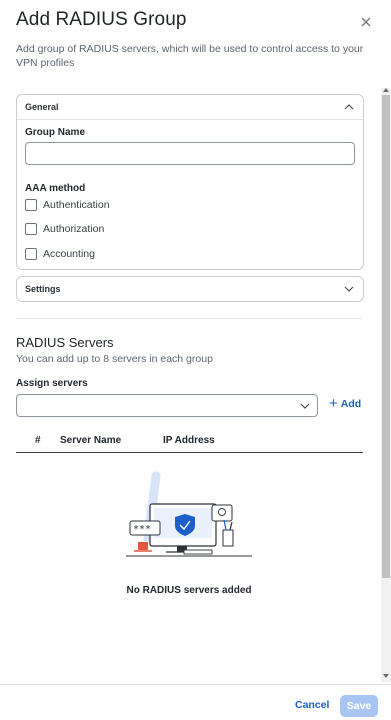 This screenshot has width=391, height=720. I want to click on accounting-label: Accounting, so click(69, 254).